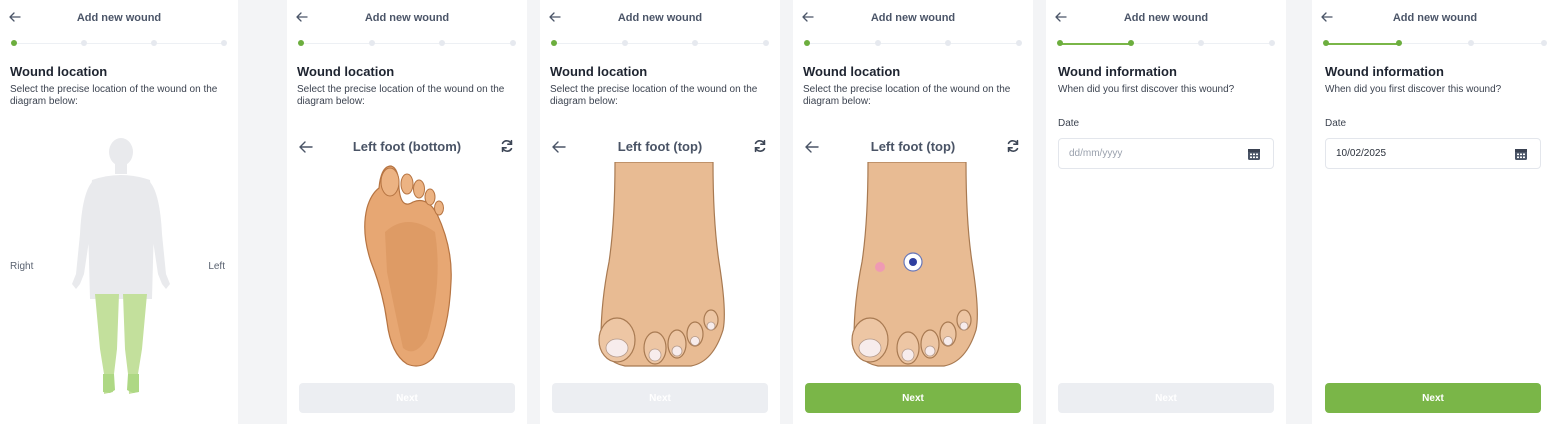 Image resolution: width=1558 pixels, height=424 pixels. I want to click on date-input: 10/02/2025, so click(1433, 153).